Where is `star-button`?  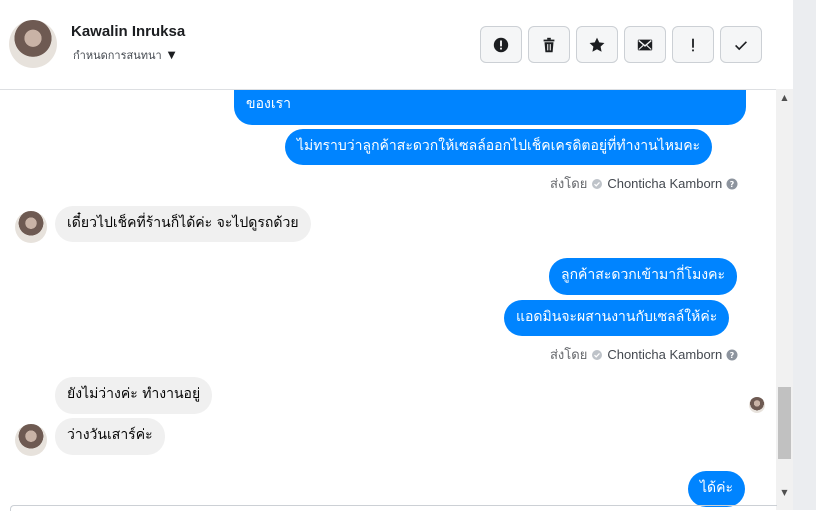 star-button is located at coordinates (597, 44).